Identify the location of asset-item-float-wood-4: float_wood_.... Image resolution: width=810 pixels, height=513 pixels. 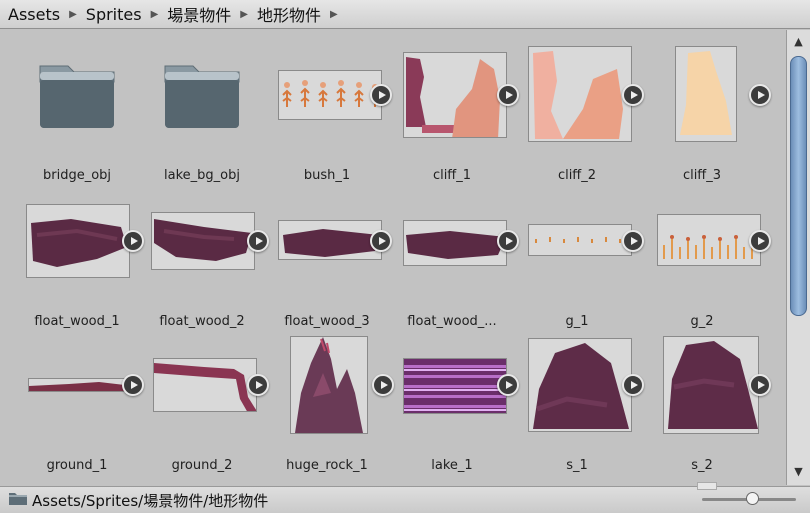
(454, 266).